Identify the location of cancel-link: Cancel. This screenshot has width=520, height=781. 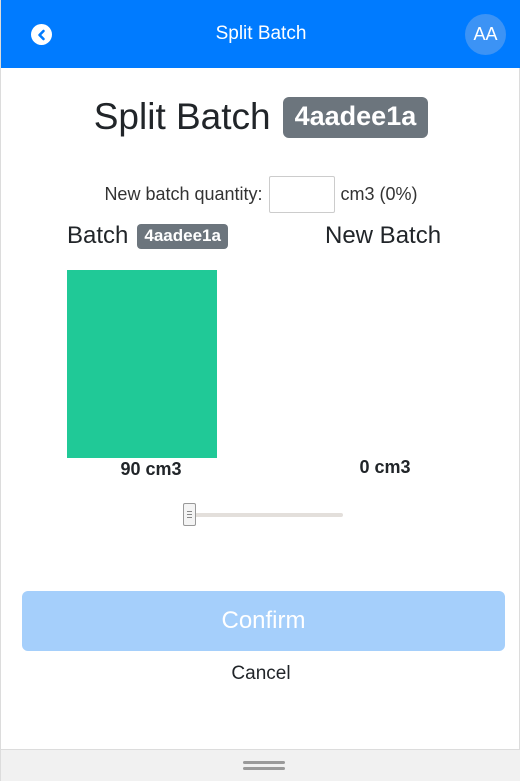
(260, 674).